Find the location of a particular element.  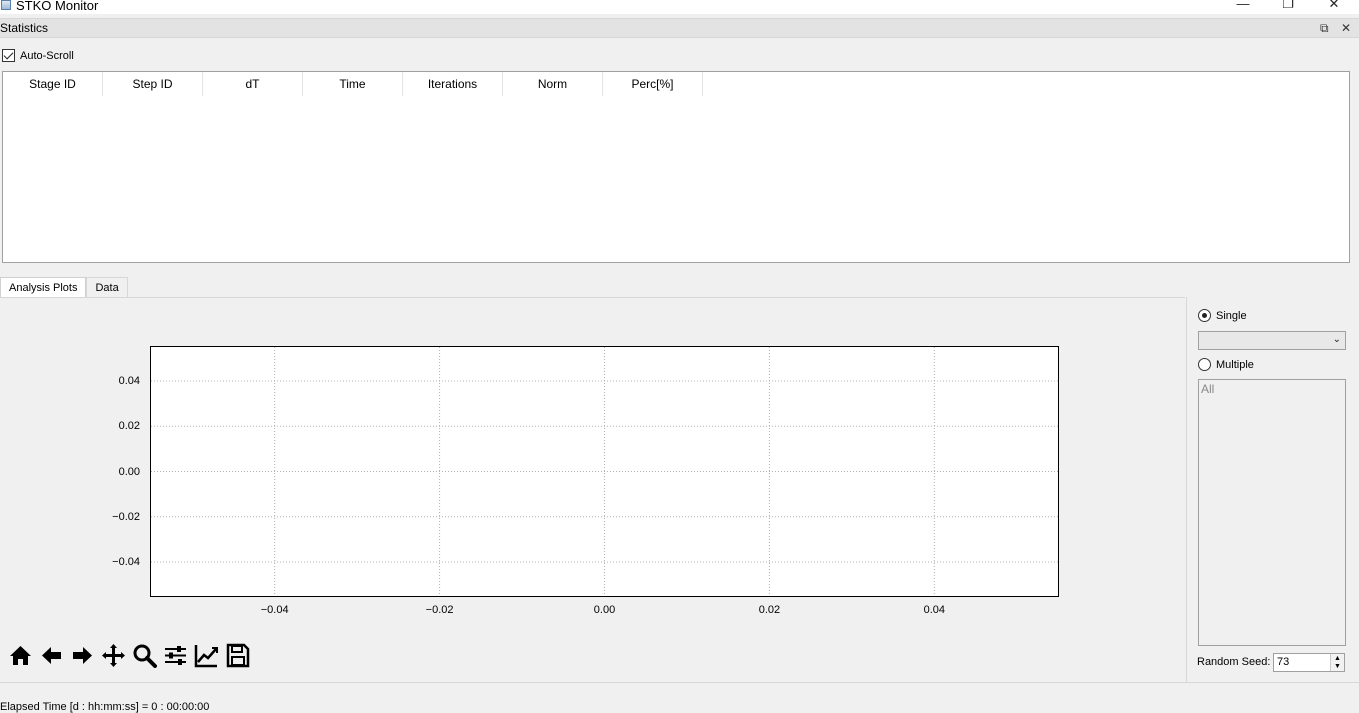

column-header-norm: Norm is located at coordinates (553, 84).